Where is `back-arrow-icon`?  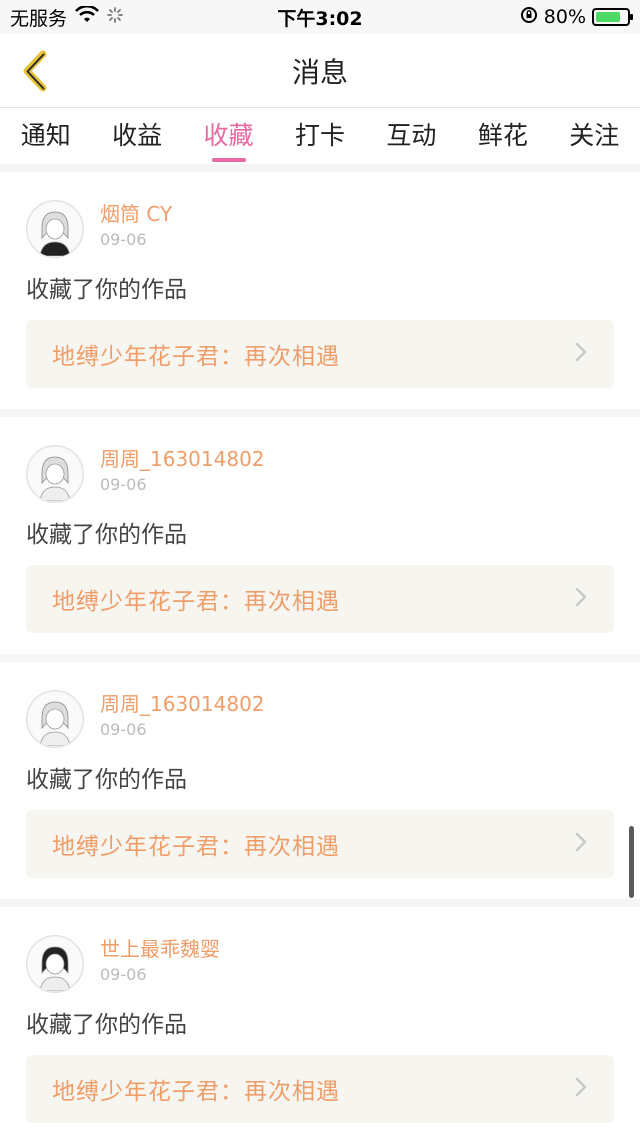 back-arrow-icon is located at coordinates (35, 71).